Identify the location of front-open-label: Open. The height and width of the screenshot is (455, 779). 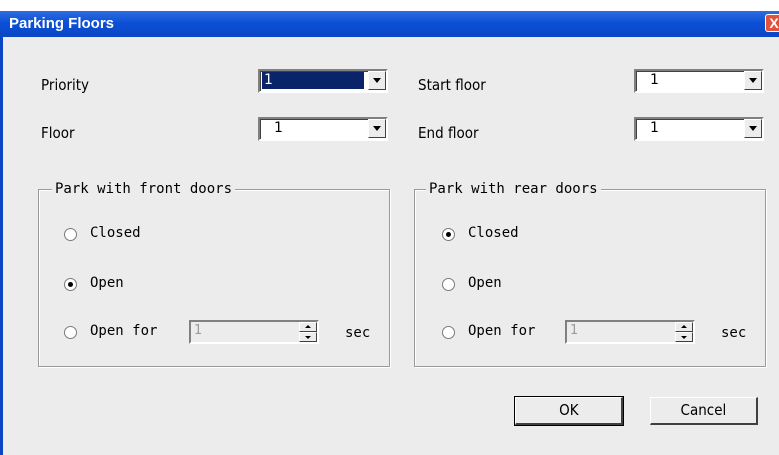
(107, 283).